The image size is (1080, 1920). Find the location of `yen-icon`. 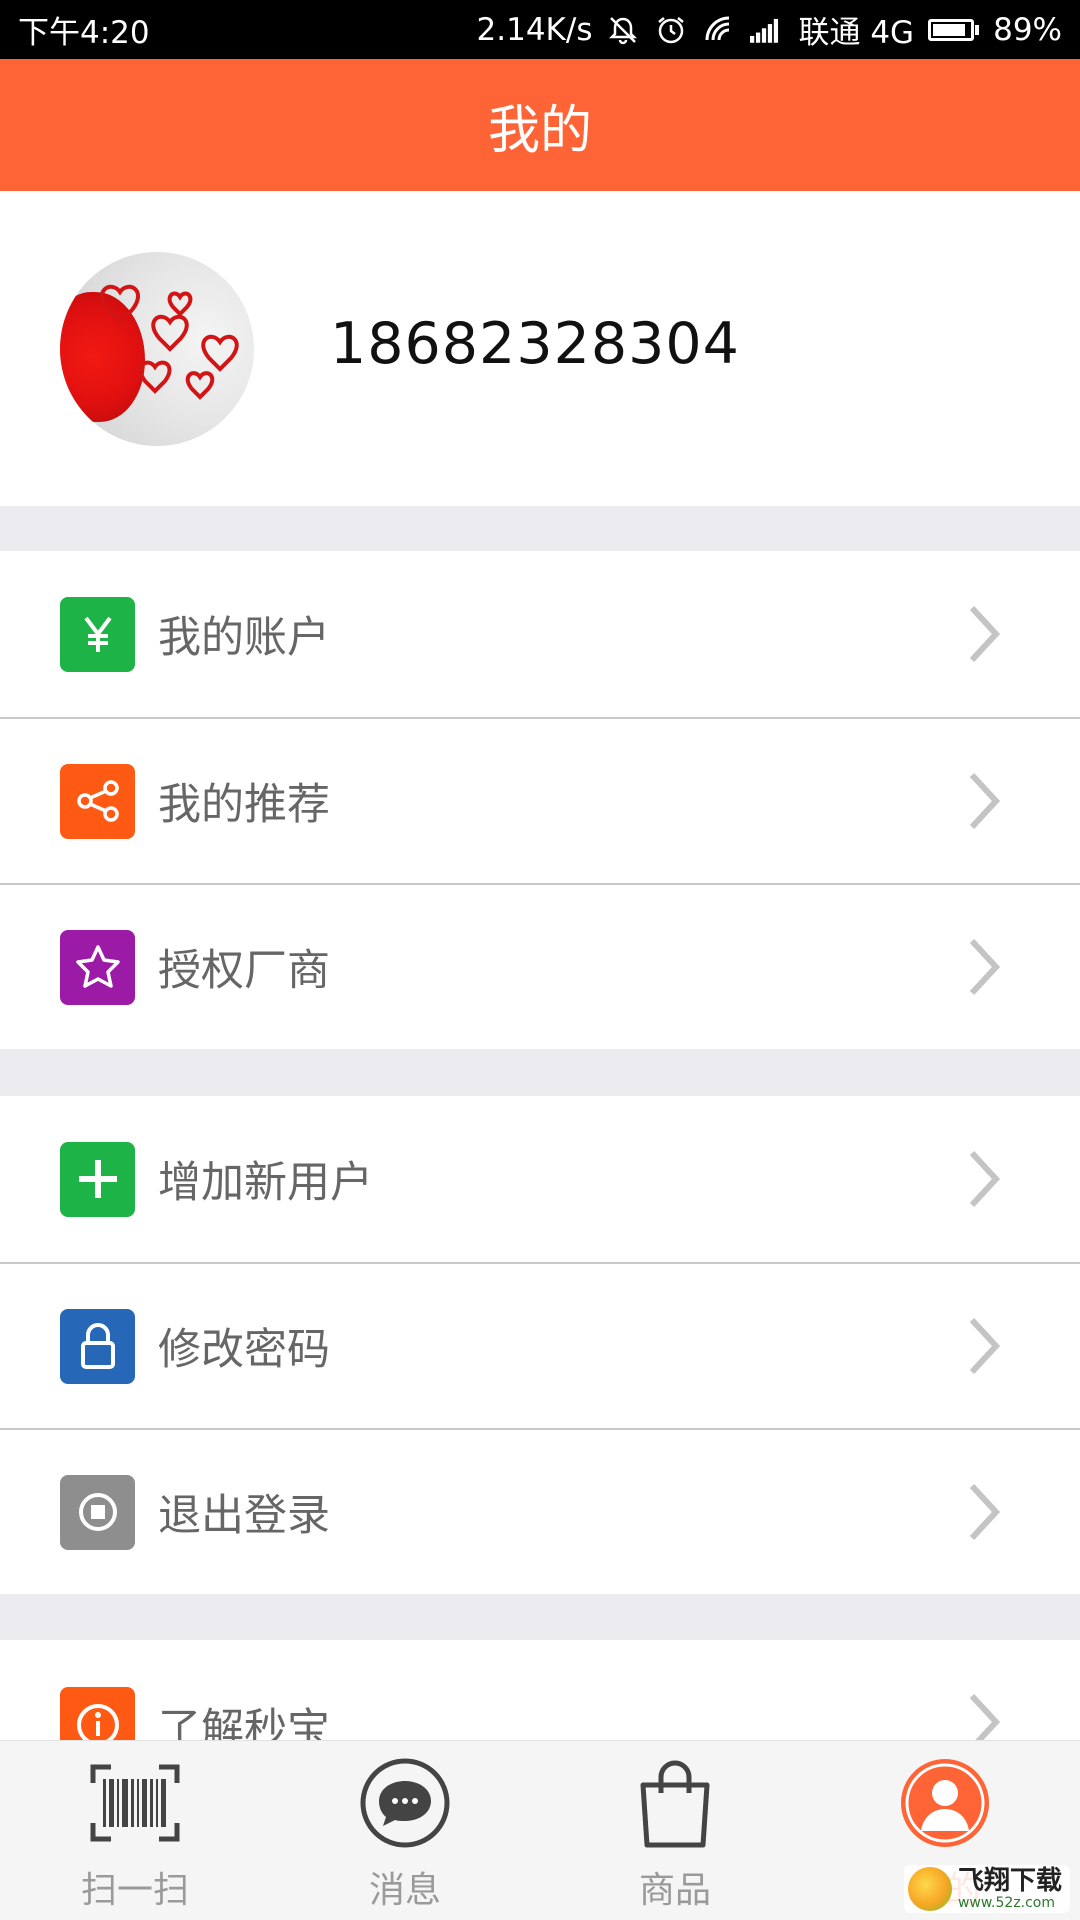

yen-icon is located at coordinates (97, 634).